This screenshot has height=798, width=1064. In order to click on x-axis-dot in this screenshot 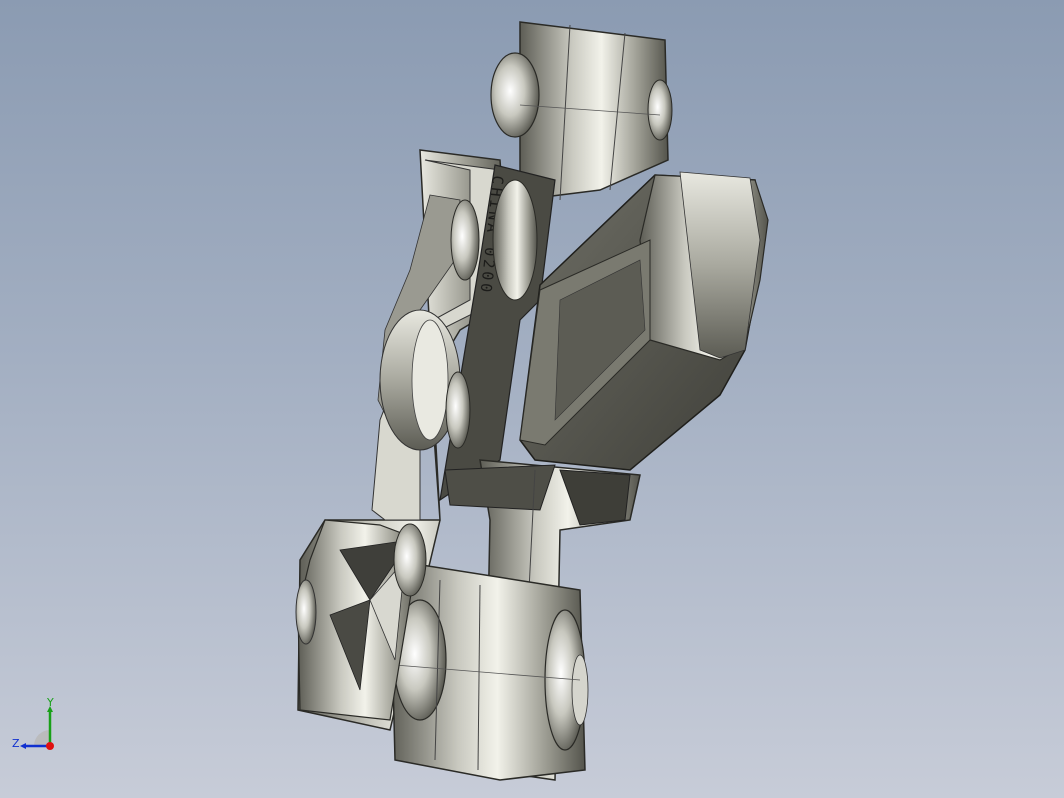, I will do `click(50, 746)`.